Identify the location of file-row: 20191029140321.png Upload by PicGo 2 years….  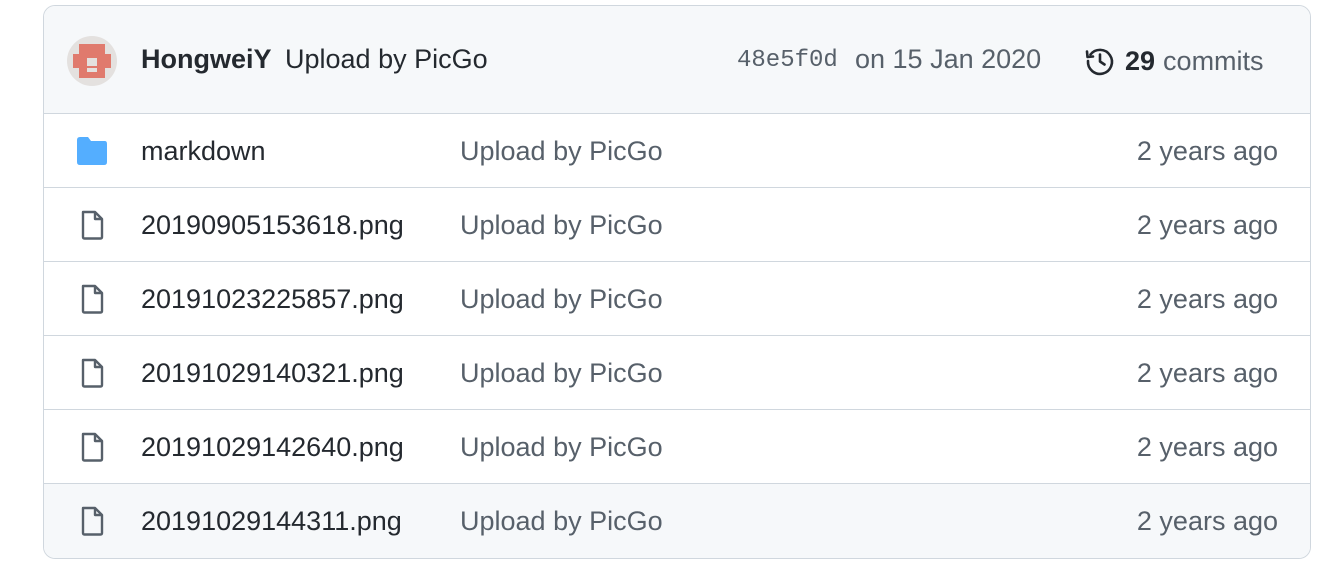
(677, 373).